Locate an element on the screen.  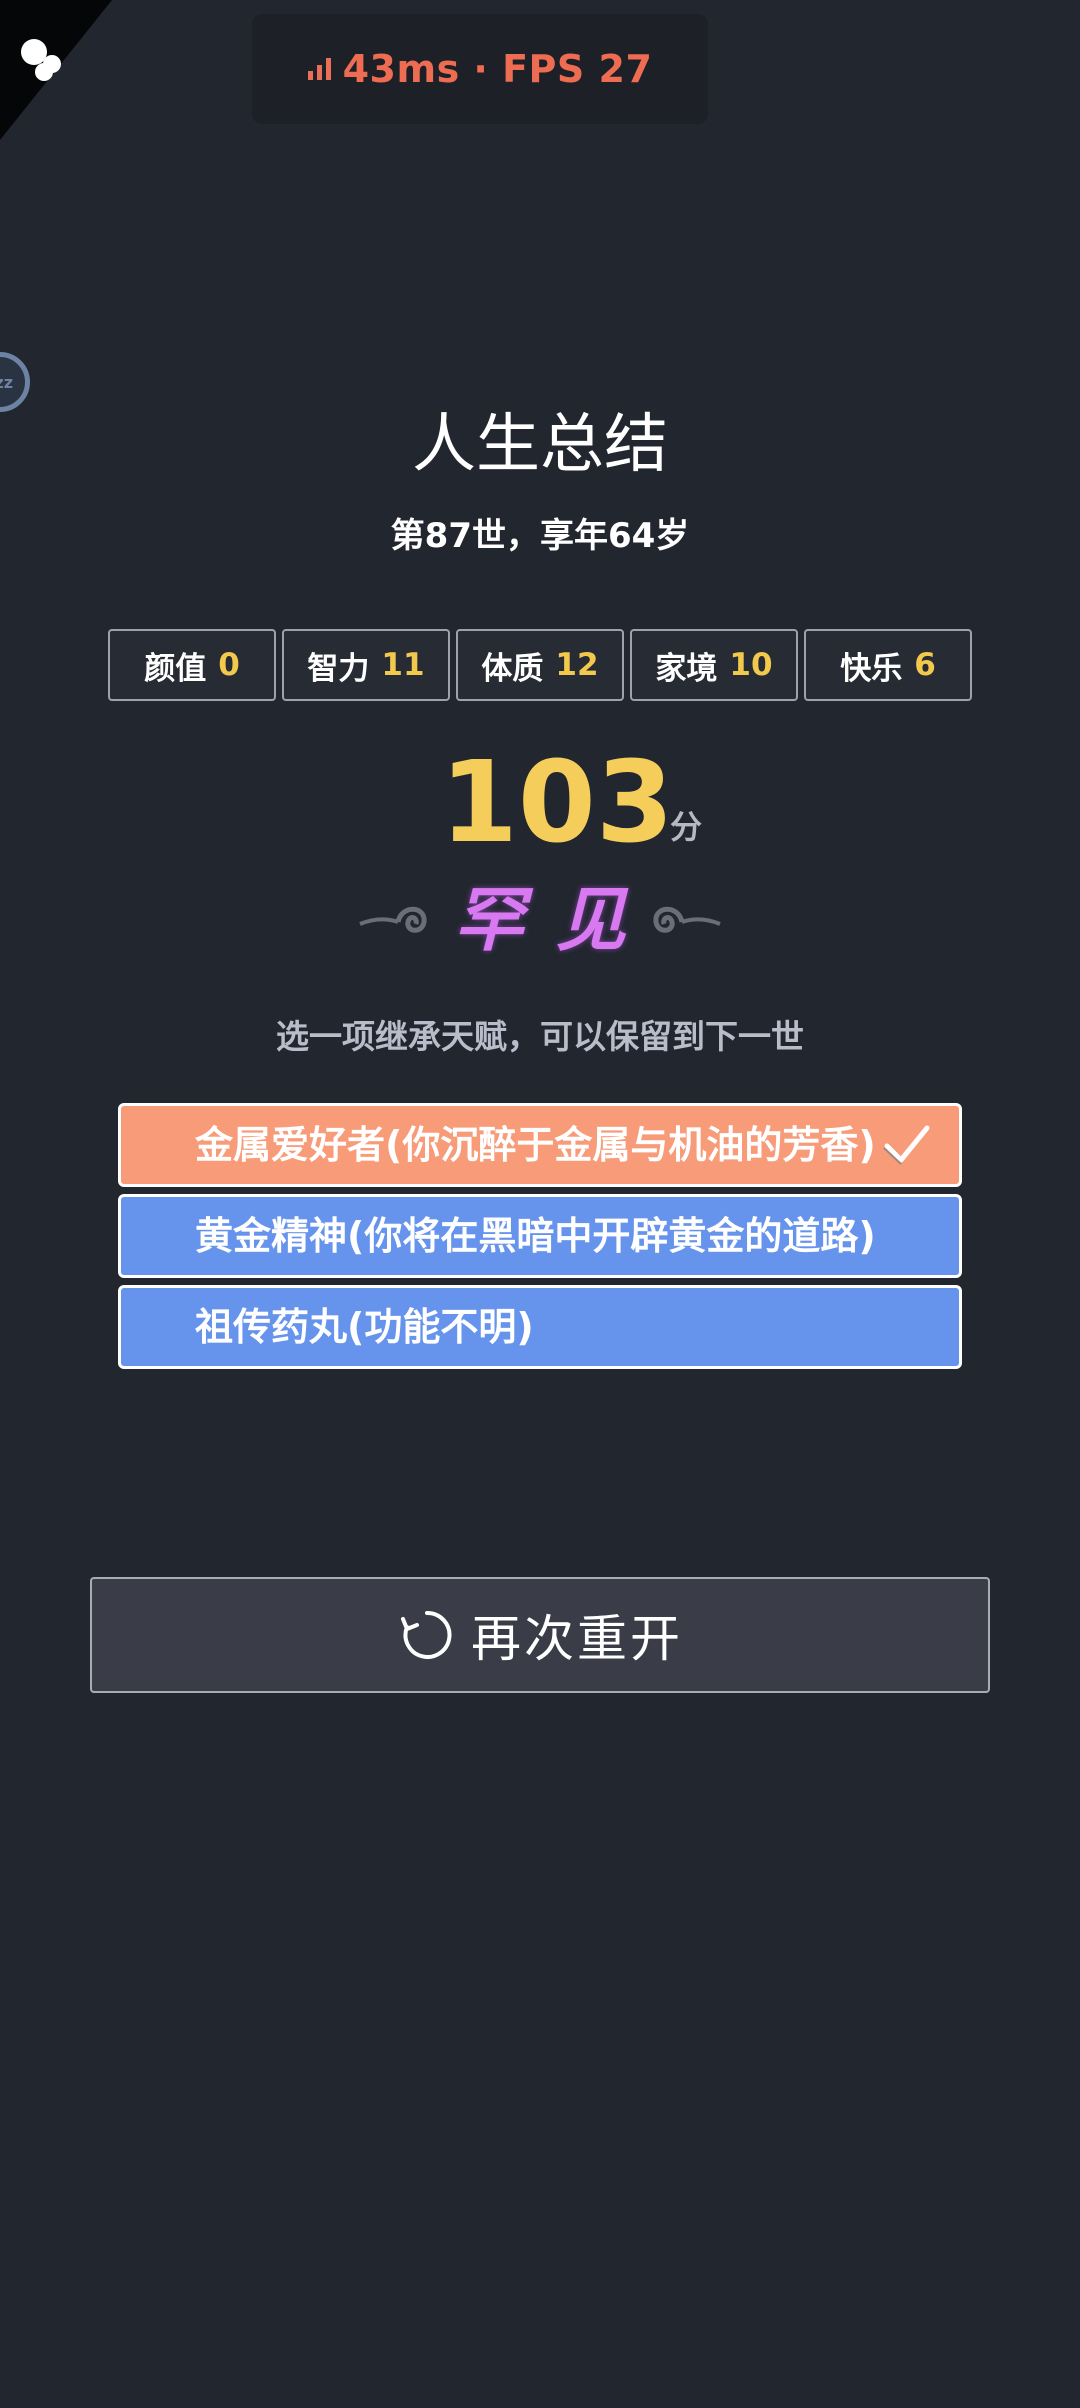
stat-family: 家境 10 is located at coordinates (714, 665).